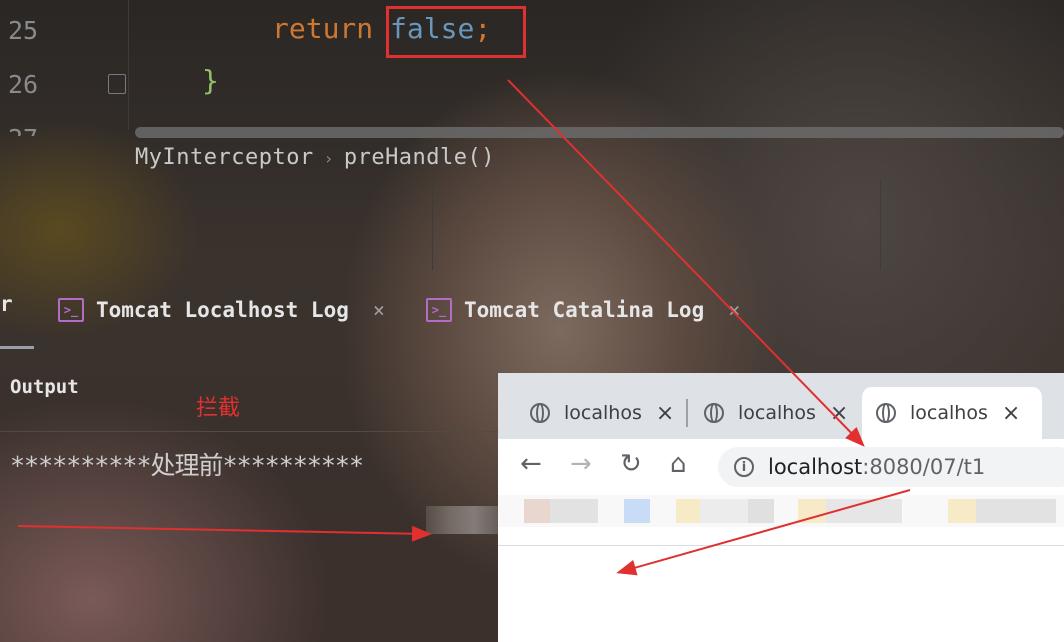 This screenshot has height=642, width=1064. I want to click on horizontal-scrollbar, so click(599, 132).